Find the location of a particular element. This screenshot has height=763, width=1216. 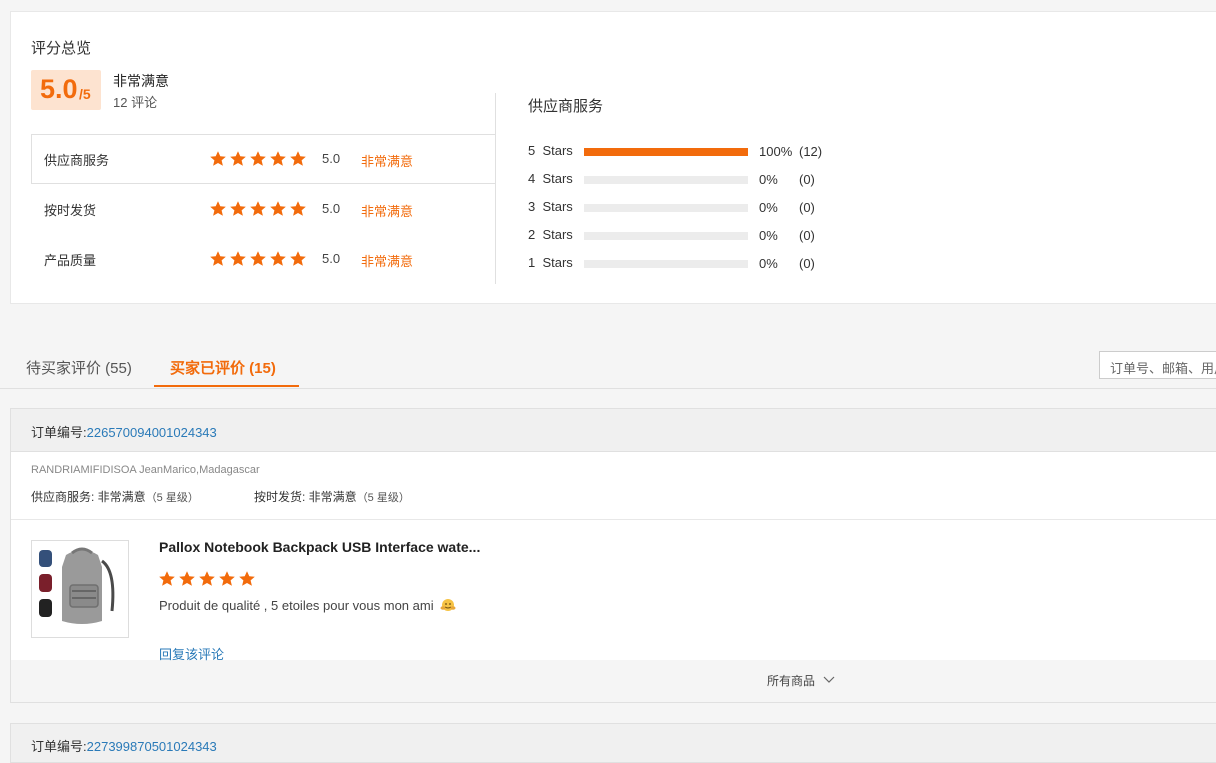

backpack-image-icon is located at coordinates (77, 585).